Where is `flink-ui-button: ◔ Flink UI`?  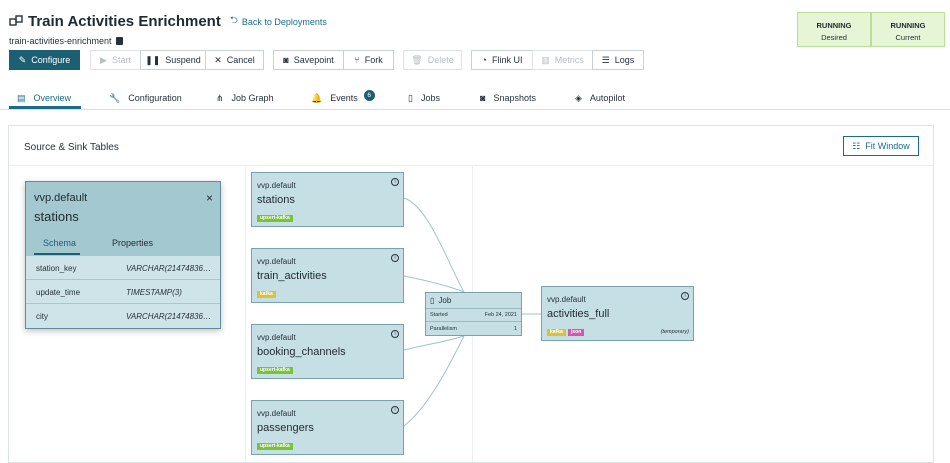
flink-ui-button: ◔ Flink UI is located at coordinates (502, 60).